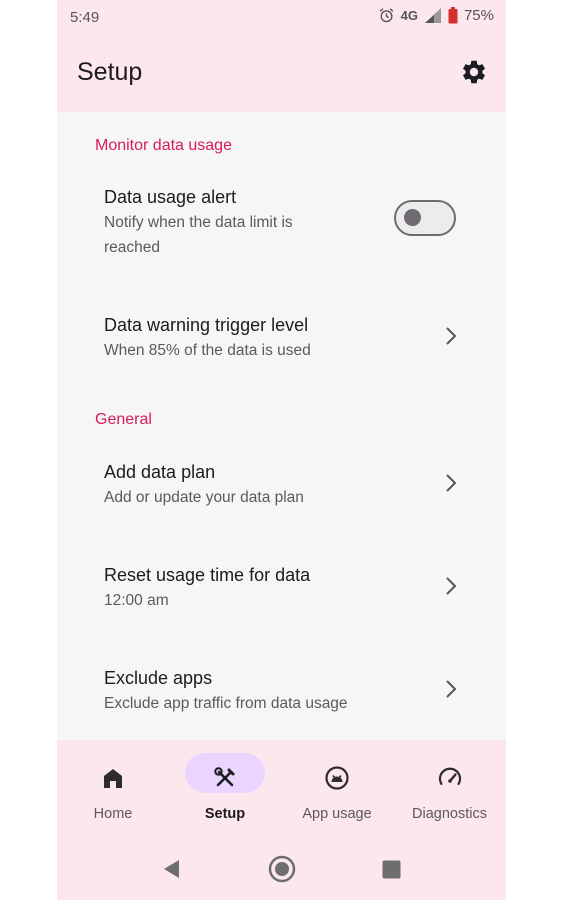 The width and height of the screenshot is (563, 900). I want to click on signal-icon, so click(432, 15).